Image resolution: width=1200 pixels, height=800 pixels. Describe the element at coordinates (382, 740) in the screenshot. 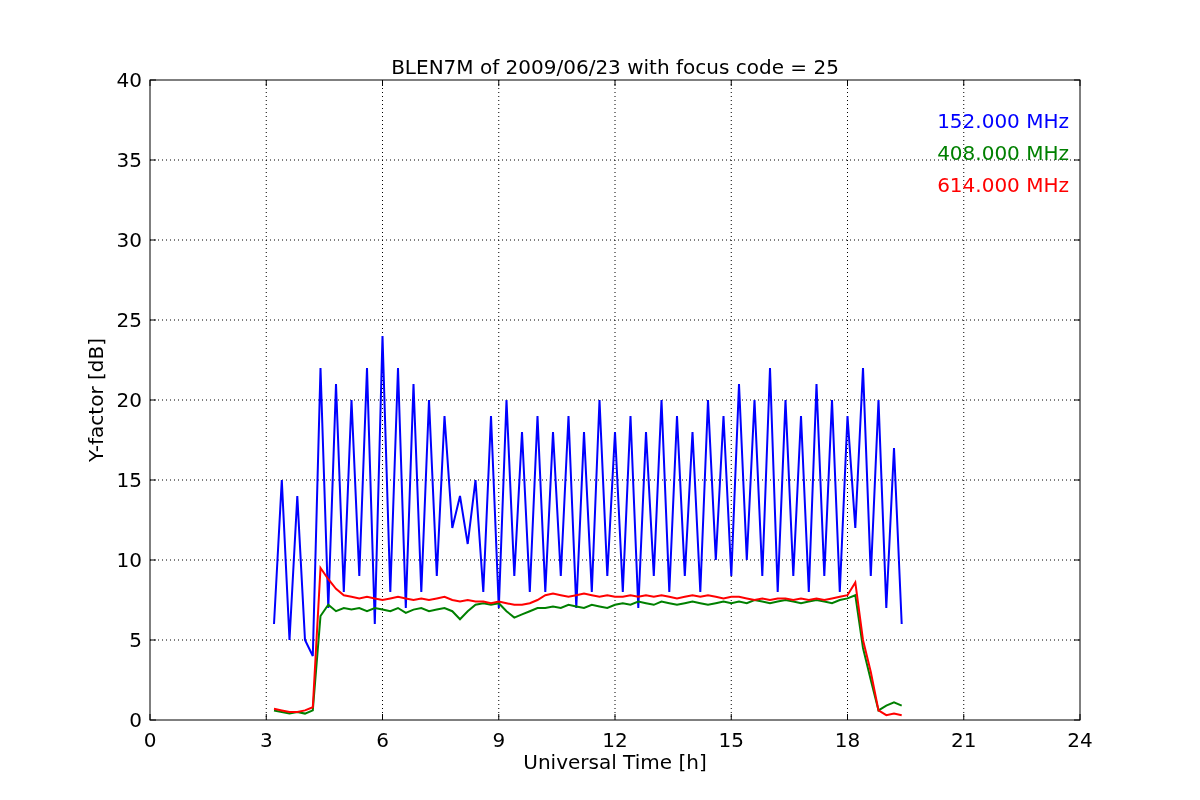

I see `x-tick-label: 6` at that location.